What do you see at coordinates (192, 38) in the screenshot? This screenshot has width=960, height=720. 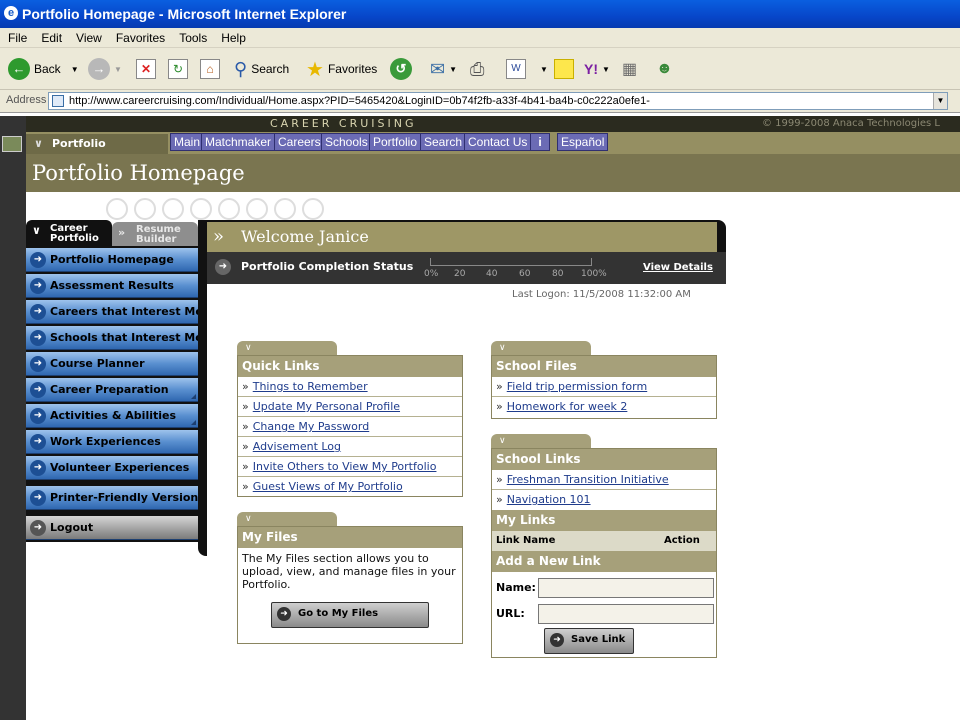 I see `menu-tools: Tools` at bounding box center [192, 38].